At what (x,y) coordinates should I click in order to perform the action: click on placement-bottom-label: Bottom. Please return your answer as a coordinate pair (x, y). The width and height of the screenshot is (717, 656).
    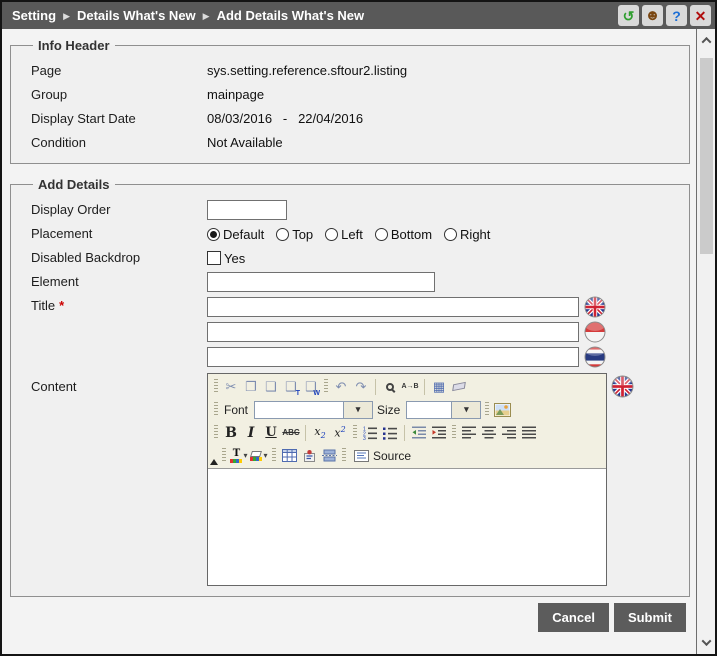
    Looking at the image, I should click on (411, 234).